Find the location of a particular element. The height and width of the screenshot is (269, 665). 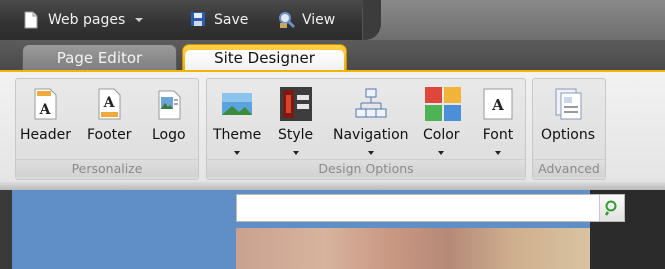

header-icon: A is located at coordinates (45, 104).